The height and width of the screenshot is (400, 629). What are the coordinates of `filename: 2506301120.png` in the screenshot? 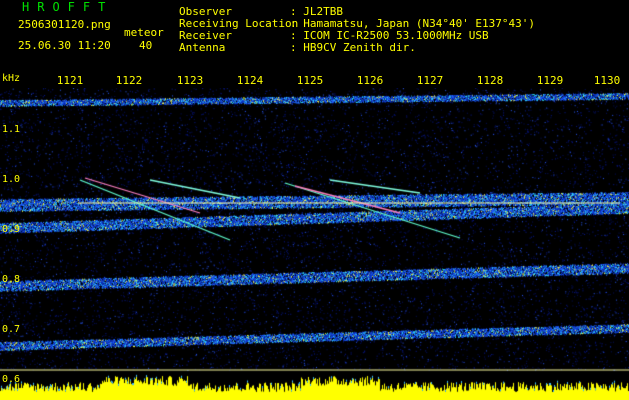 It's located at (64, 24).